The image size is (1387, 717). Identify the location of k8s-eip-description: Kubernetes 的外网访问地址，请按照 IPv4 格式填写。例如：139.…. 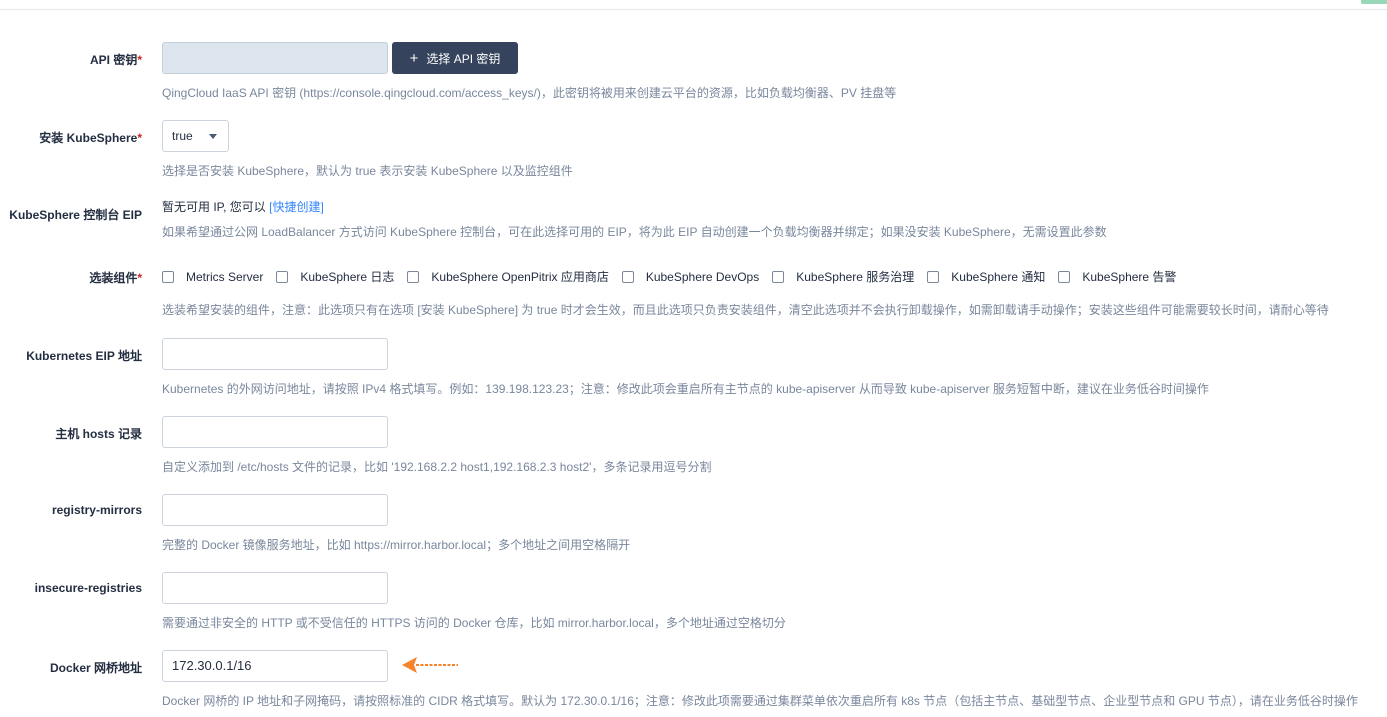
(685, 389).